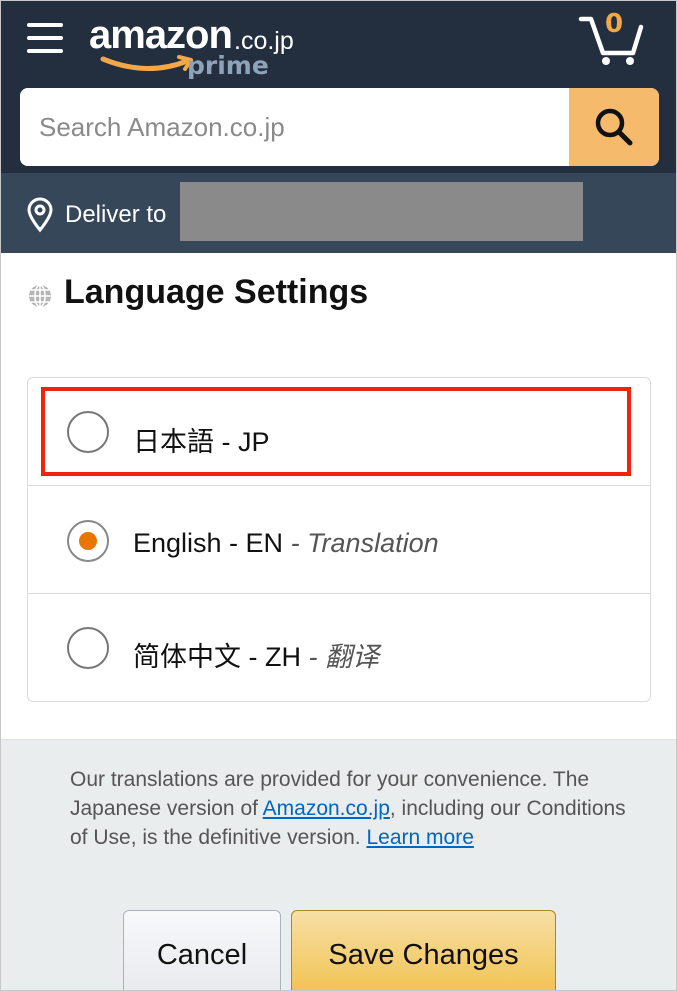 This screenshot has height=991, width=677. Describe the element at coordinates (40, 215) in the screenshot. I see `location-pin-icon` at that location.